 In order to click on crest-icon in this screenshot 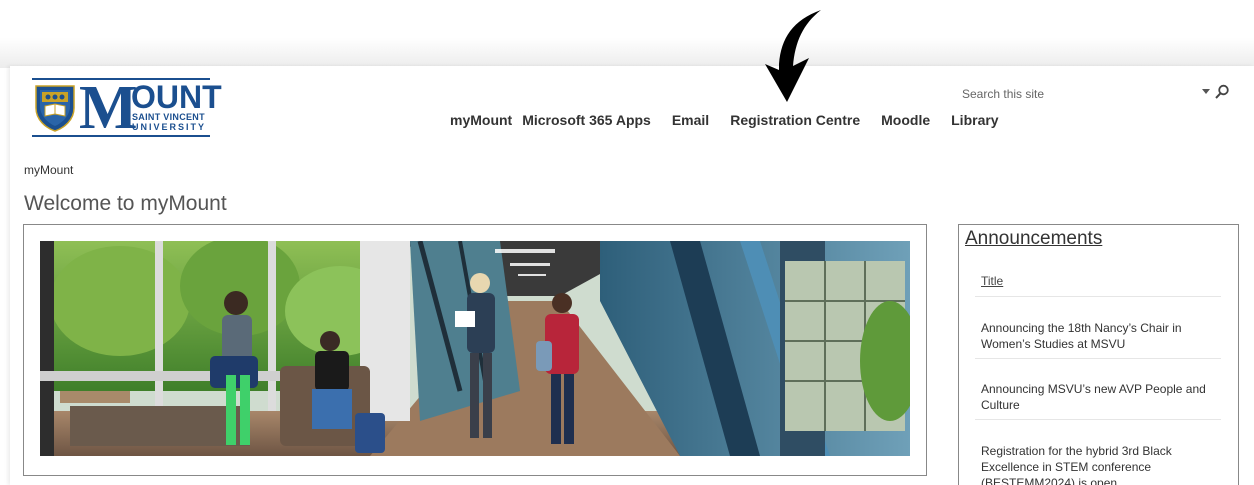, I will do `click(55, 108)`.